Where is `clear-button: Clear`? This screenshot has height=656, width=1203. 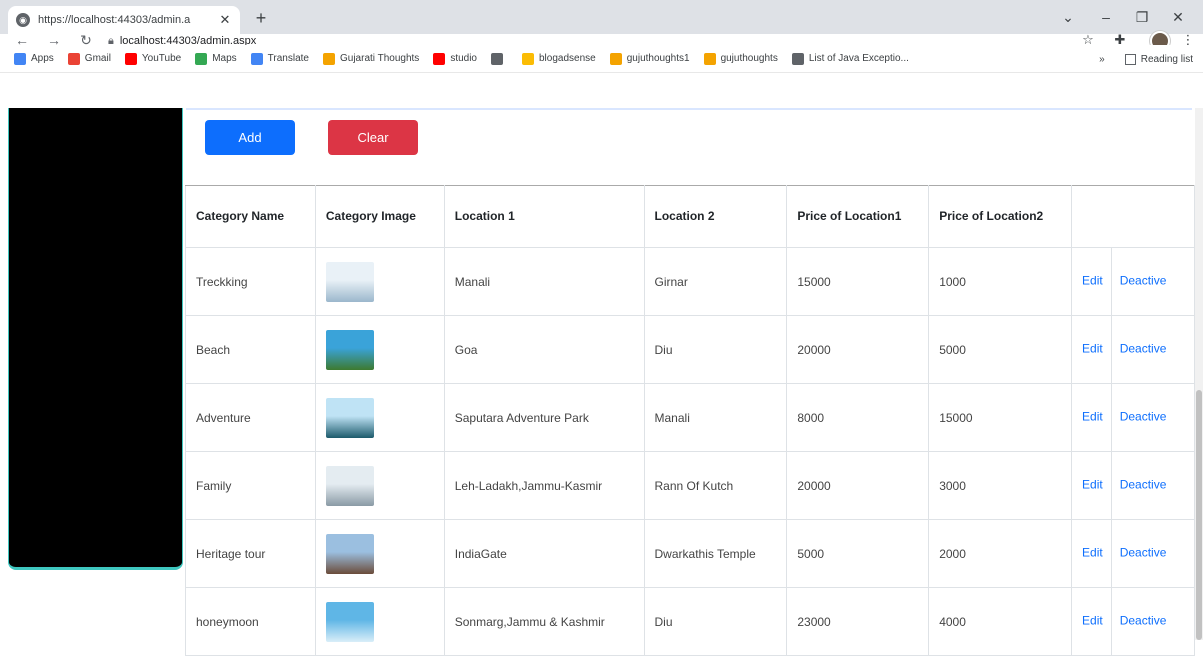
clear-button: Clear is located at coordinates (373, 137).